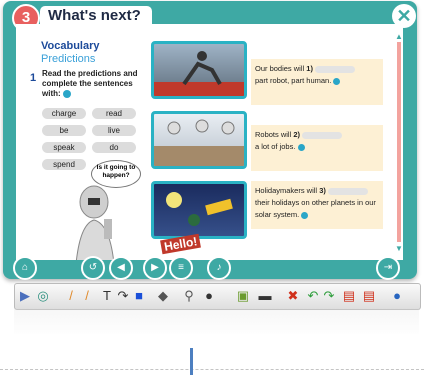 The width and height of the screenshot is (424, 375). What do you see at coordinates (123, 296) in the screenshot?
I see `curve-icon: ↷` at bounding box center [123, 296].